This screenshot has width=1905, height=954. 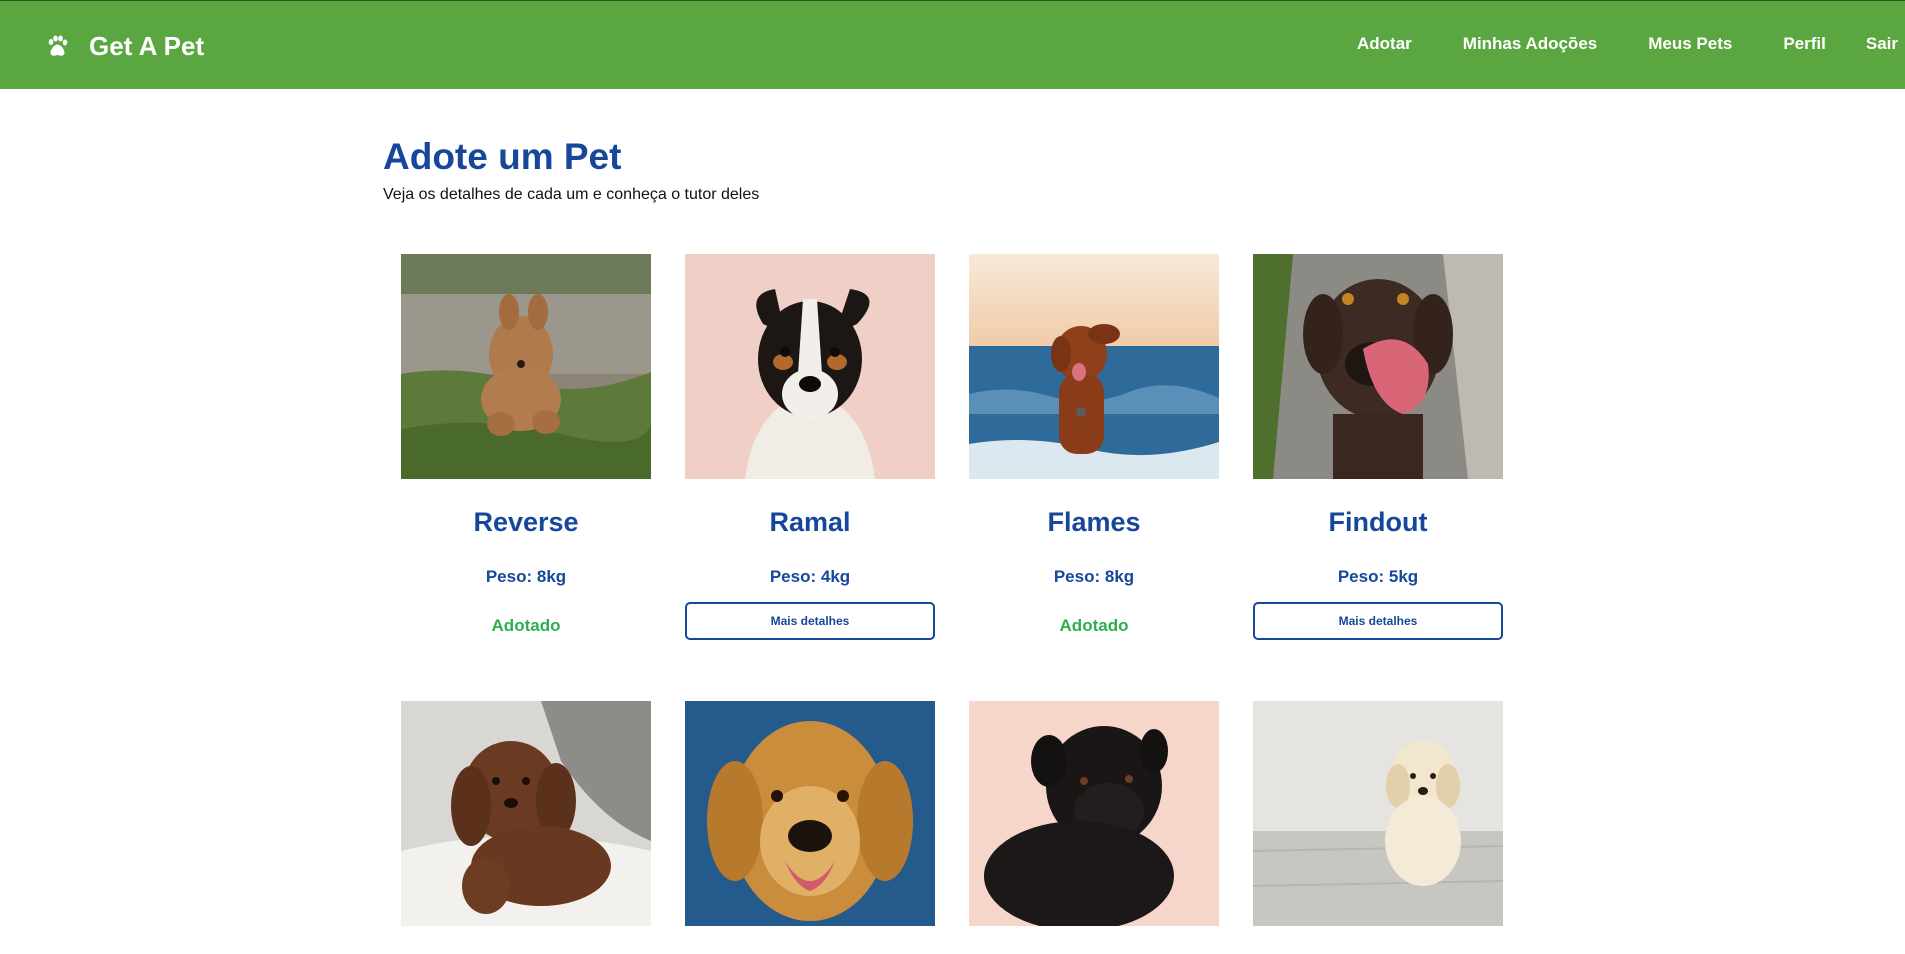 I want to click on nav-link-perfil: Perfil, so click(x=1804, y=44).